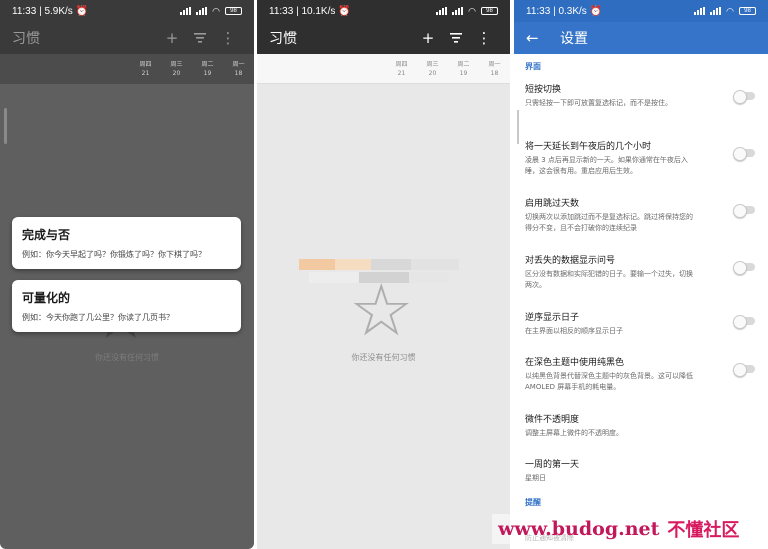  Describe the element at coordinates (46, 235) in the screenshot. I see `card-title: 完成与否` at that location.